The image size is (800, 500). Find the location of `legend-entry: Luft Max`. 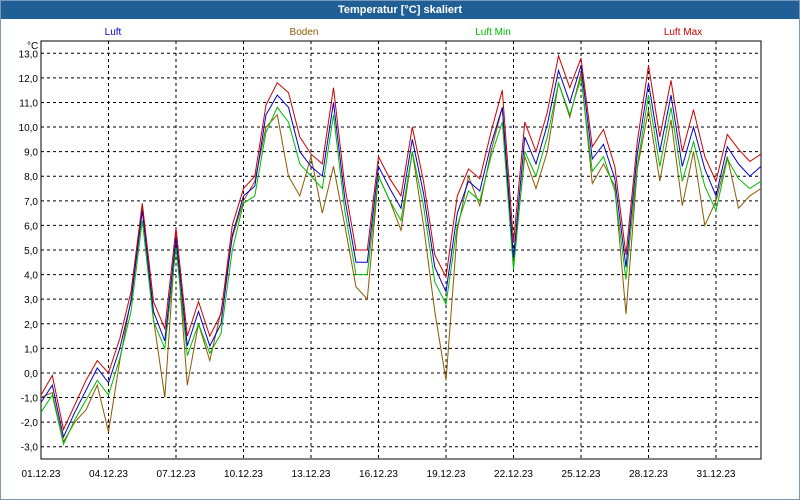

legend-entry: Luft Max is located at coordinates (683, 32).